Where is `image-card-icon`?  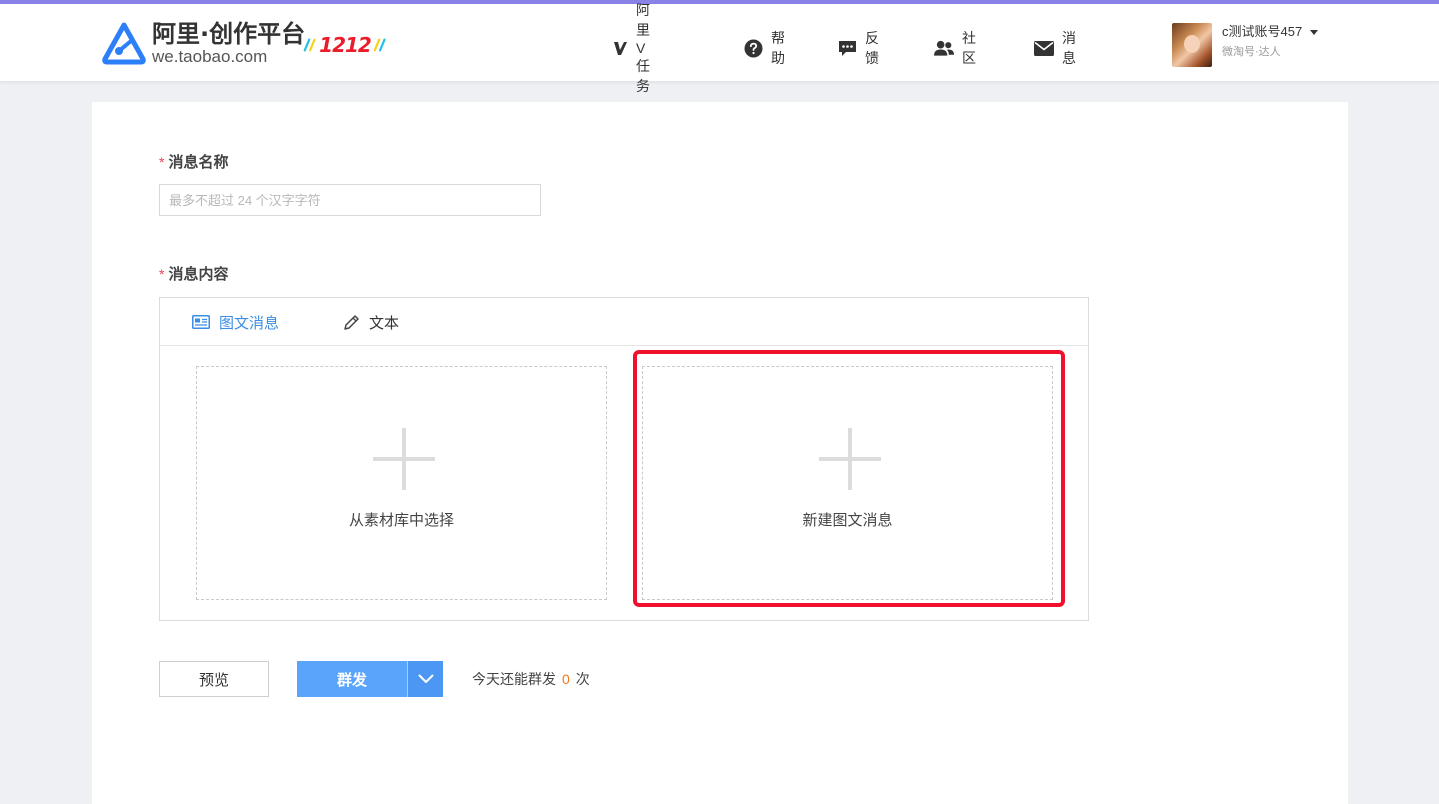 image-card-icon is located at coordinates (201, 322).